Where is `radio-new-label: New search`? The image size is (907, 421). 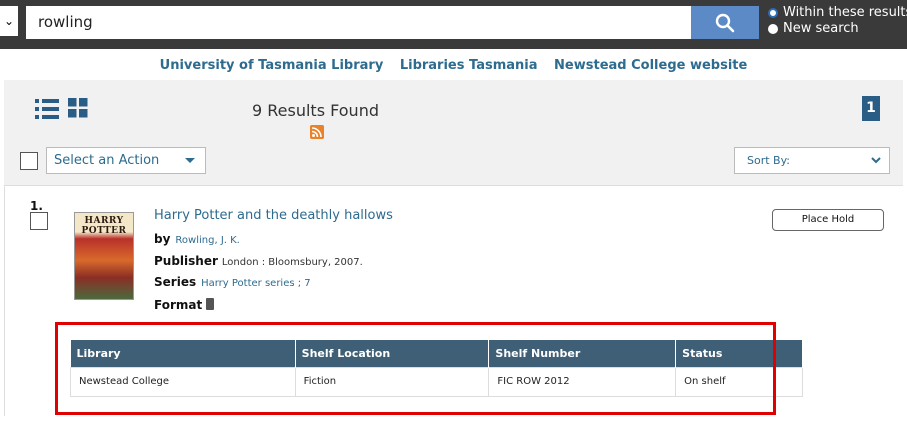 radio-new-label: New search is located at coordinates (821, 28).